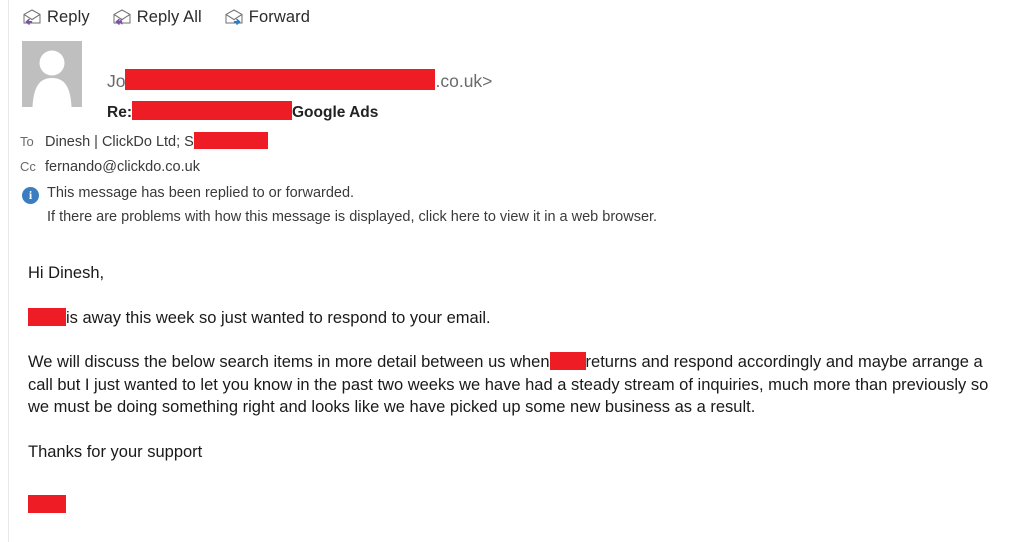 The image size is (1024, 542). I want to click on to-field-value: Dinesh | ClickDo Ltd; S, so click(156, 141).